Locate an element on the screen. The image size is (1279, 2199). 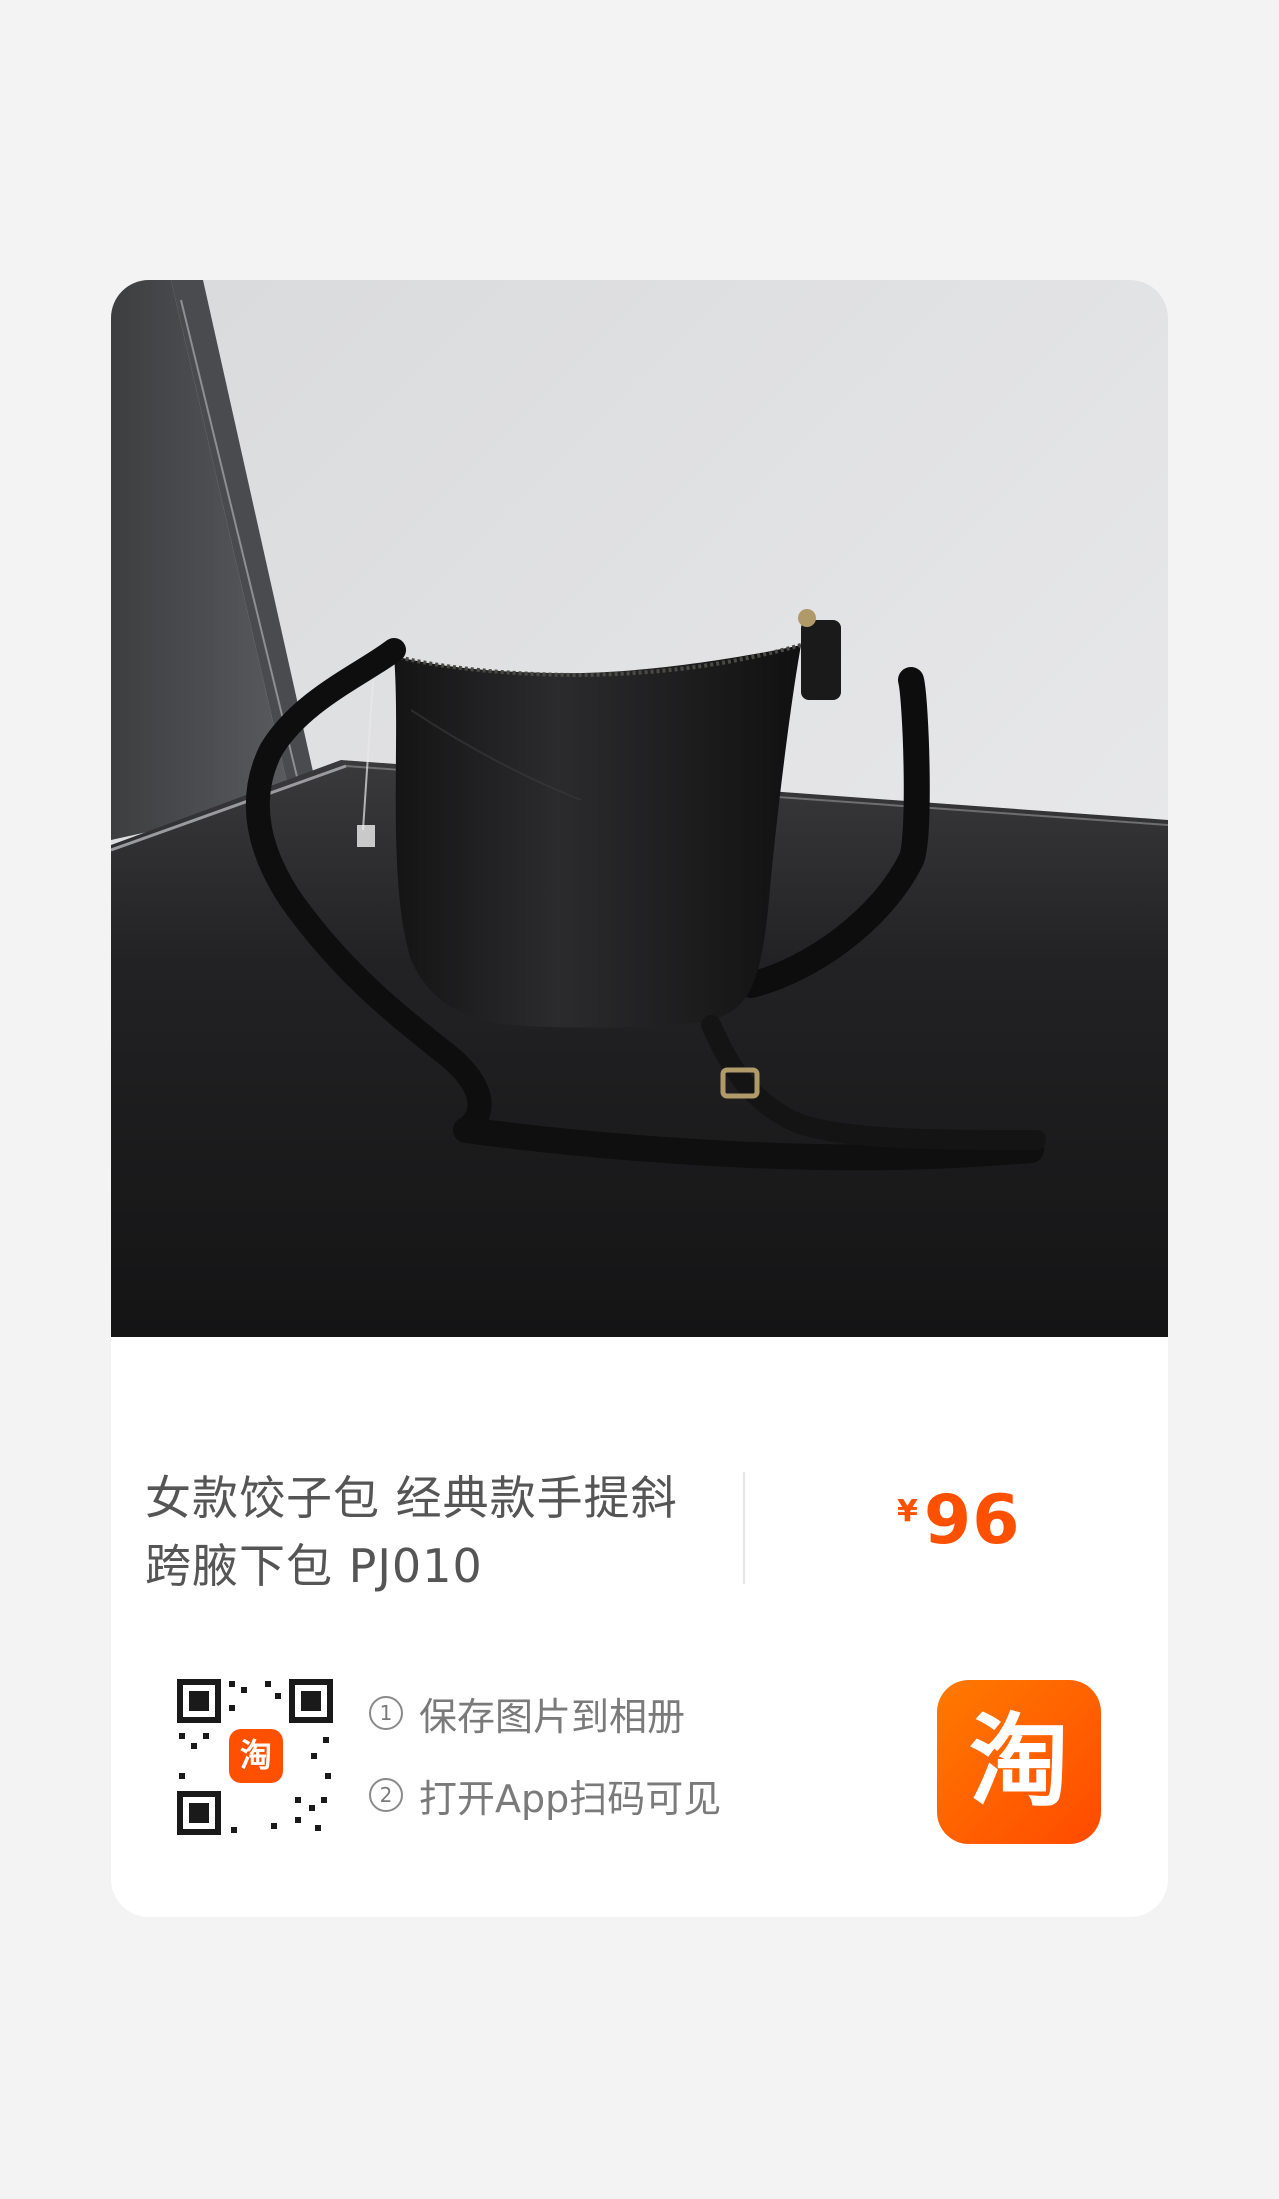
price-value: 96 is located at coordinates (972, 1520).